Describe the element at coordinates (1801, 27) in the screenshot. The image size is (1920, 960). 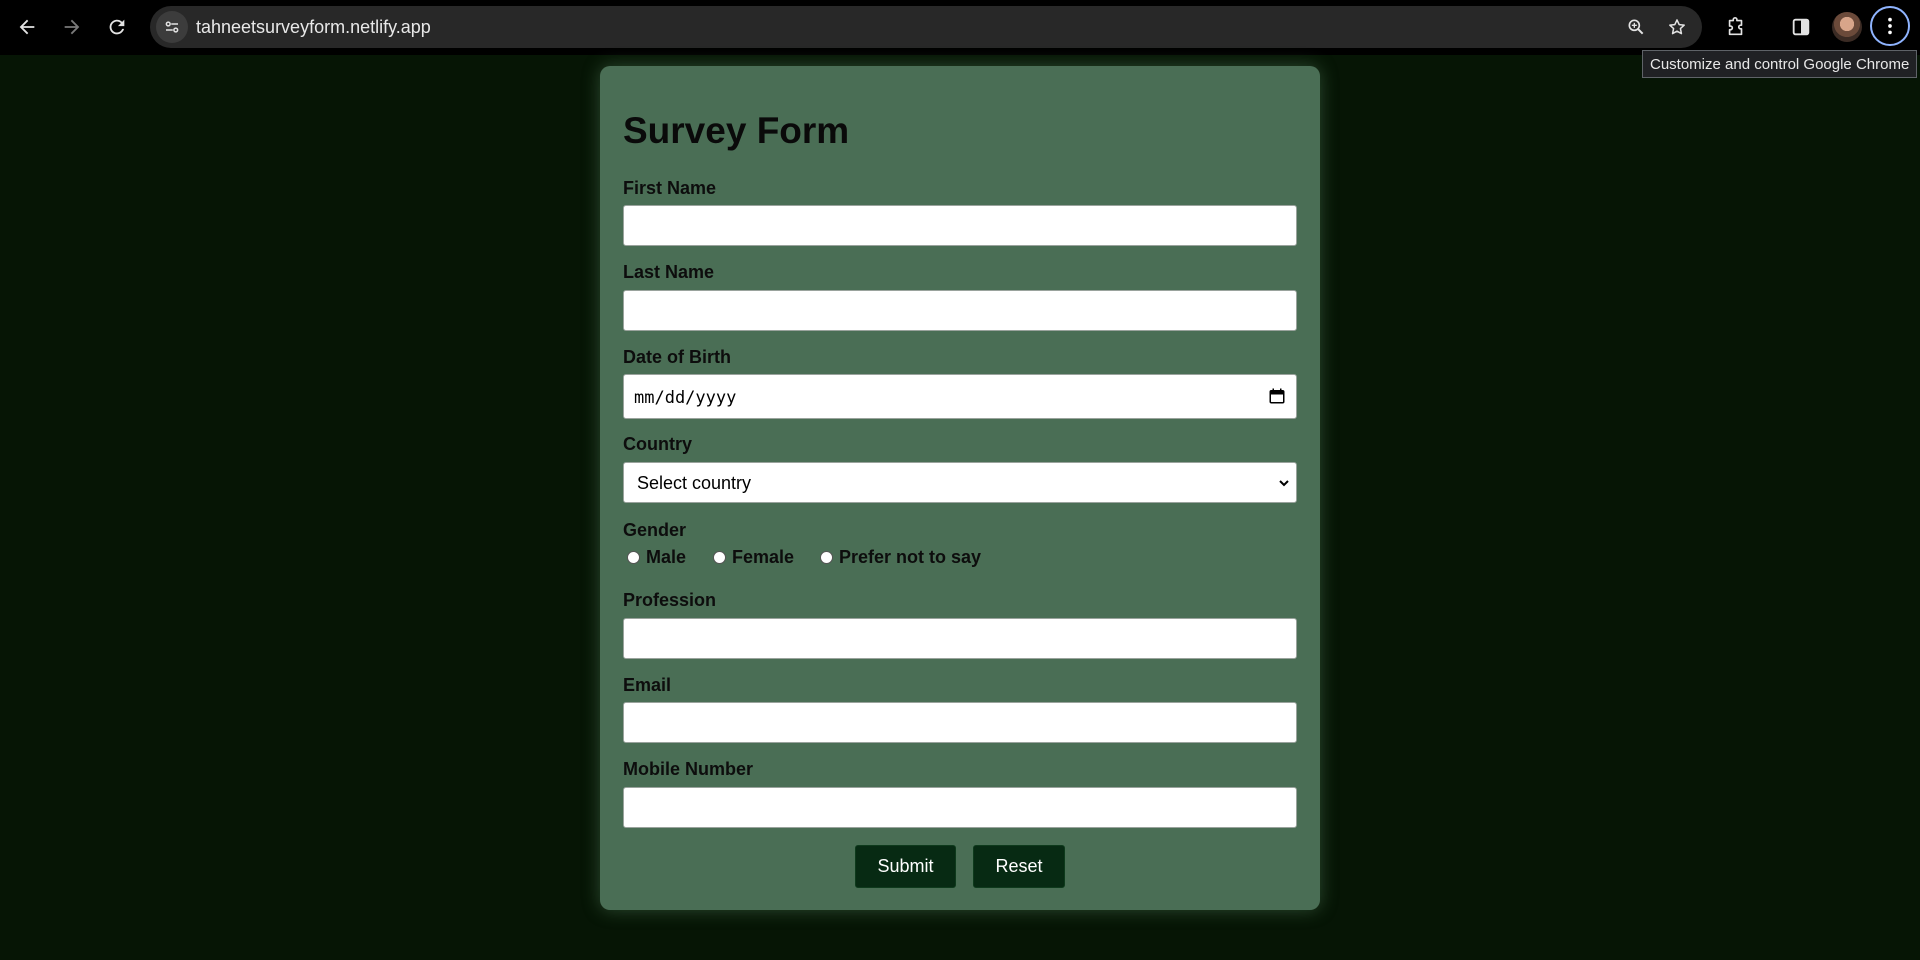
I see `side-panel-icon` at that location.